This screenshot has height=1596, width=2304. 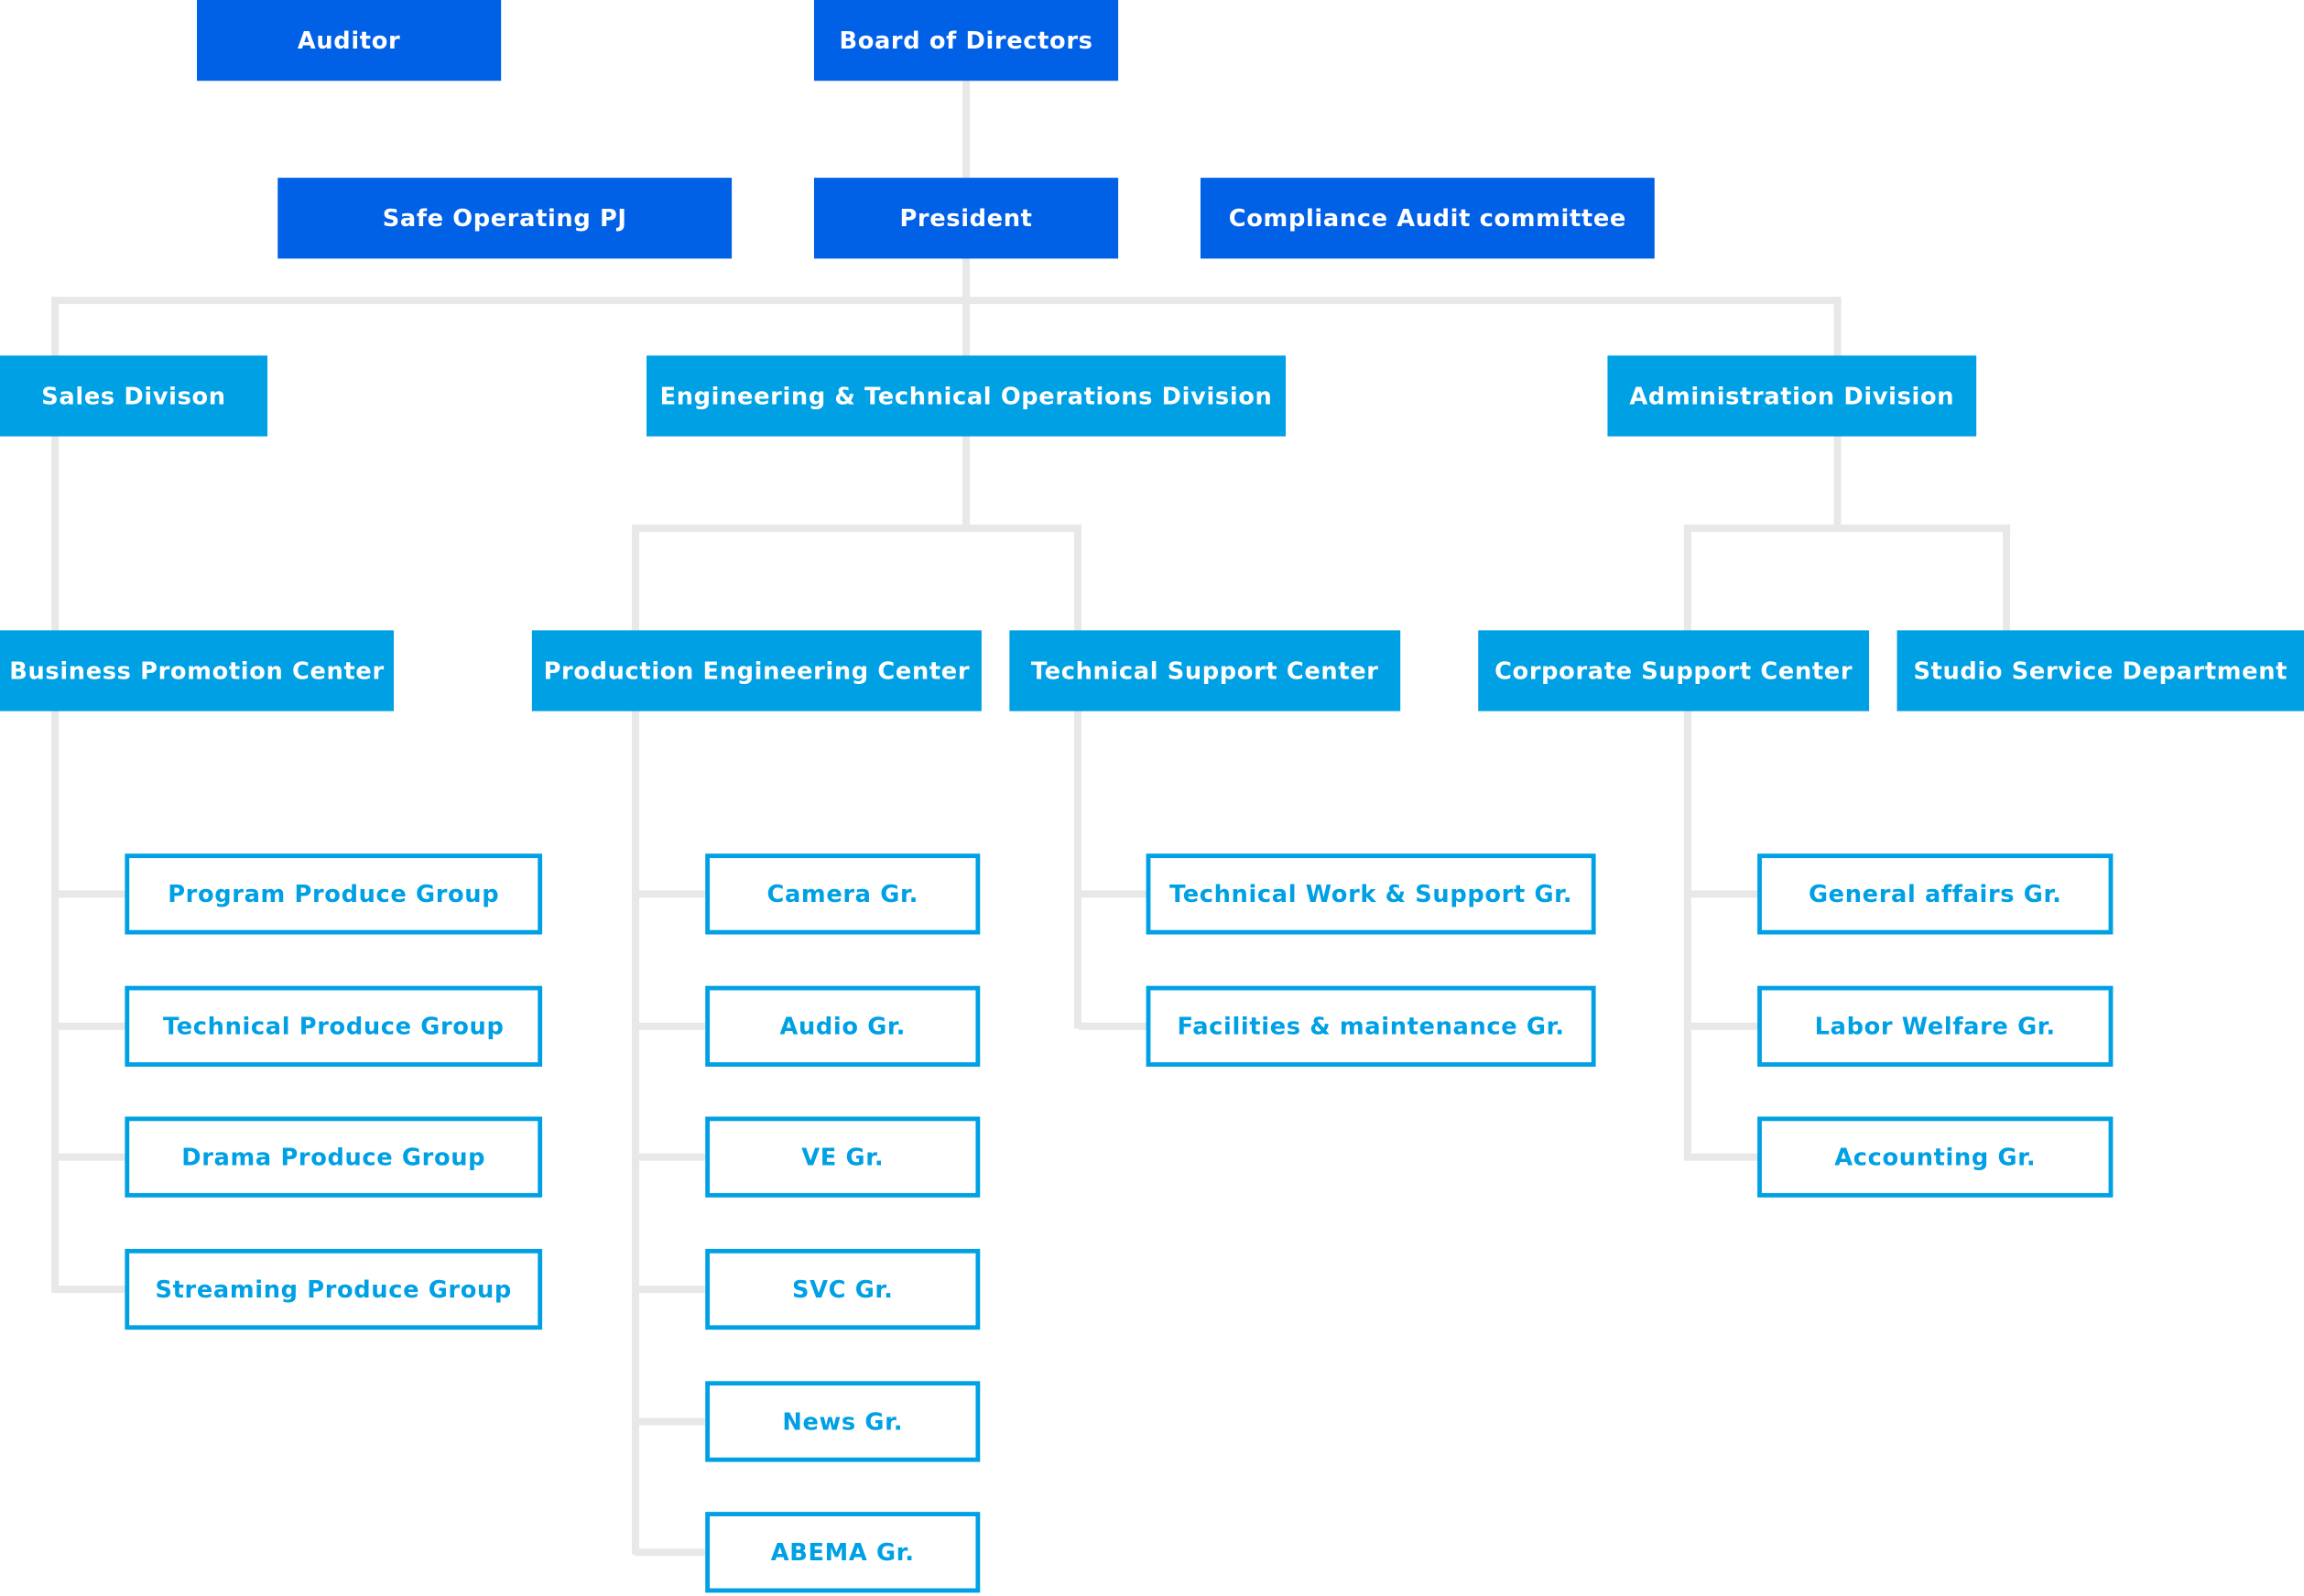 What do you see at coordinates (1205, 670) in the screenshot?
I see `technical-support-center-box: Technical Support Center` at bounding box center [1205, 670].